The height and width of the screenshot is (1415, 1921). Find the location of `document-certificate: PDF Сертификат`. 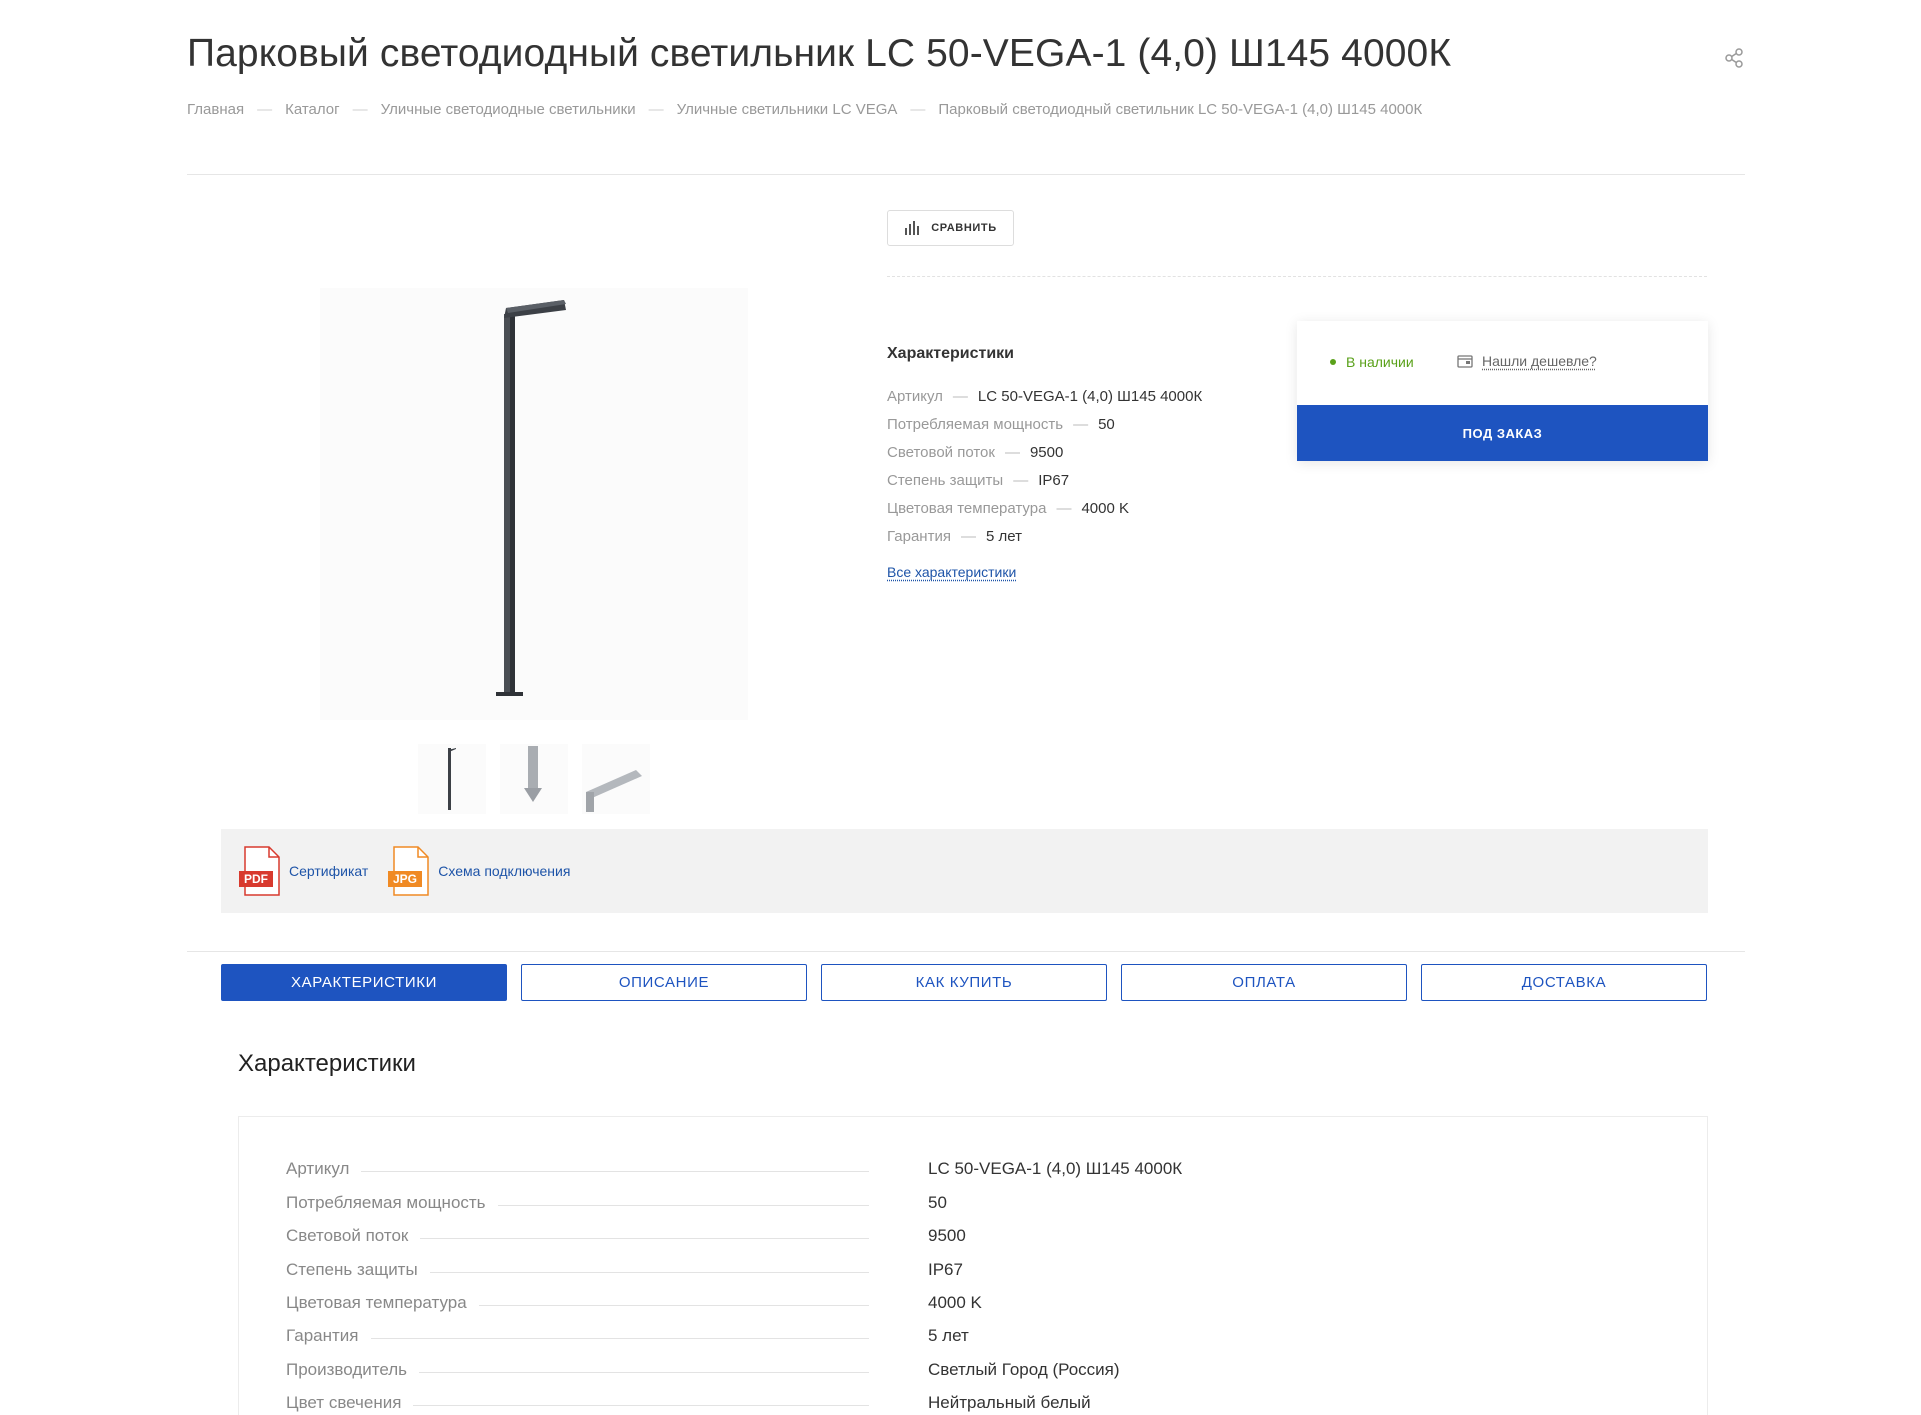

document-certificate: PDF Сертификат is located at coordinates (302, 871).